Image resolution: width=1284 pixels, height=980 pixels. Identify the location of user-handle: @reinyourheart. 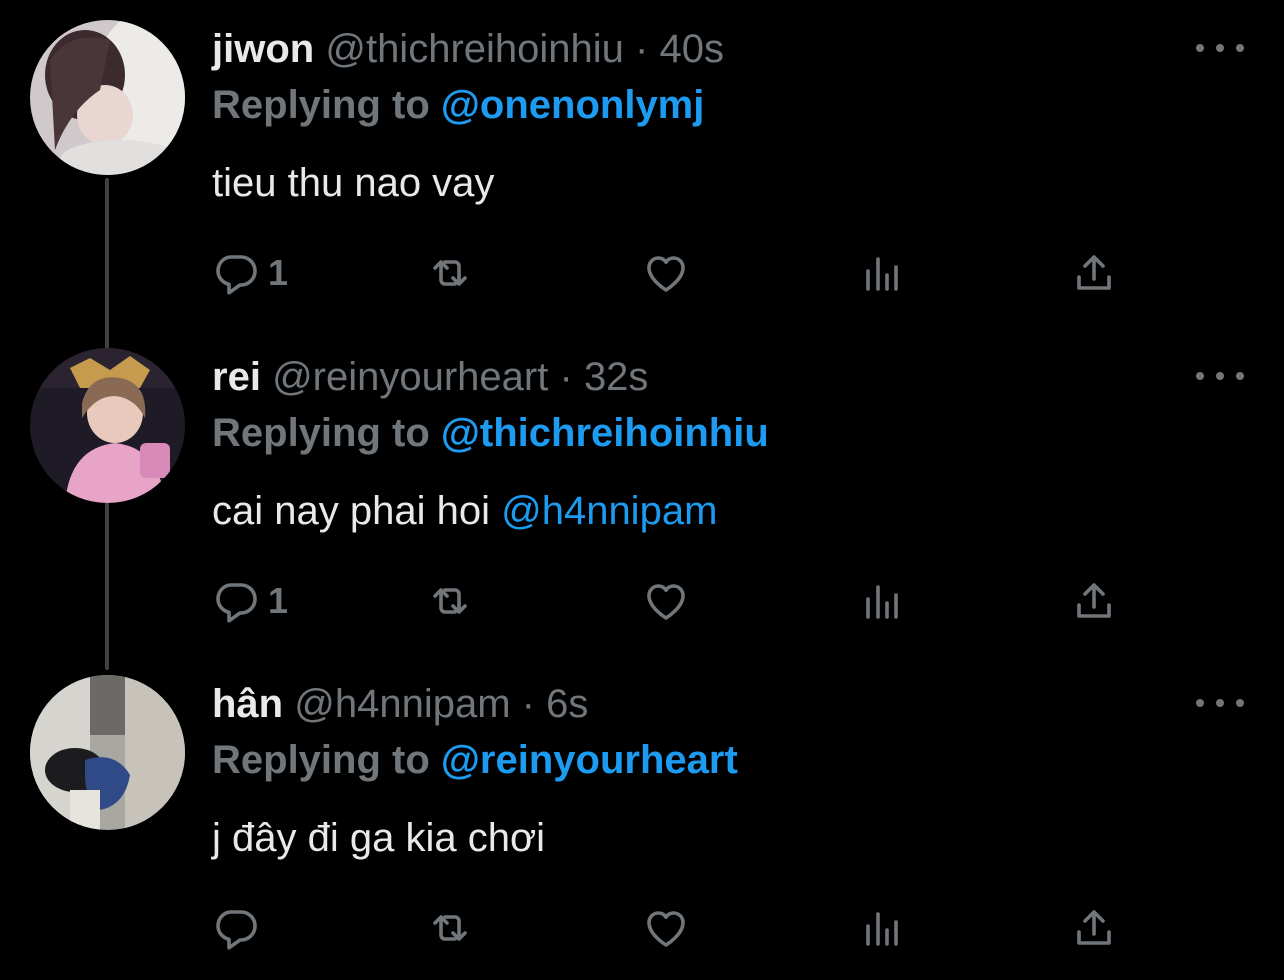
(410, 377).